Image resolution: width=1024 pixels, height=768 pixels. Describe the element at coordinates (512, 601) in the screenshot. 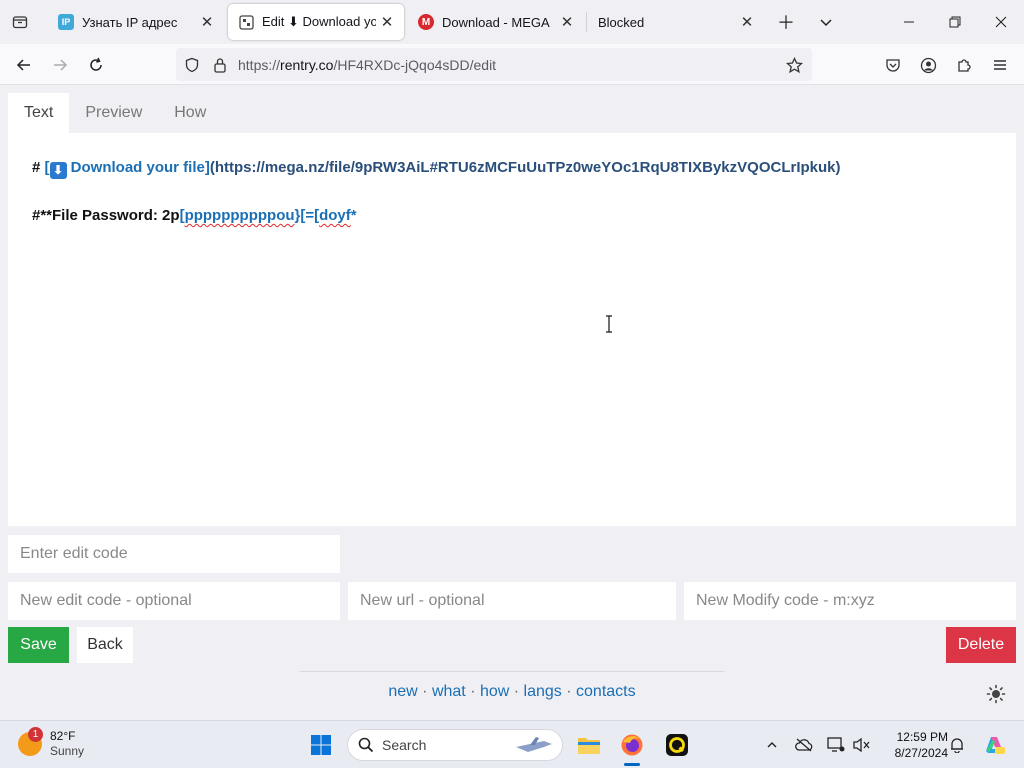

I see `new-url-input` at that location.